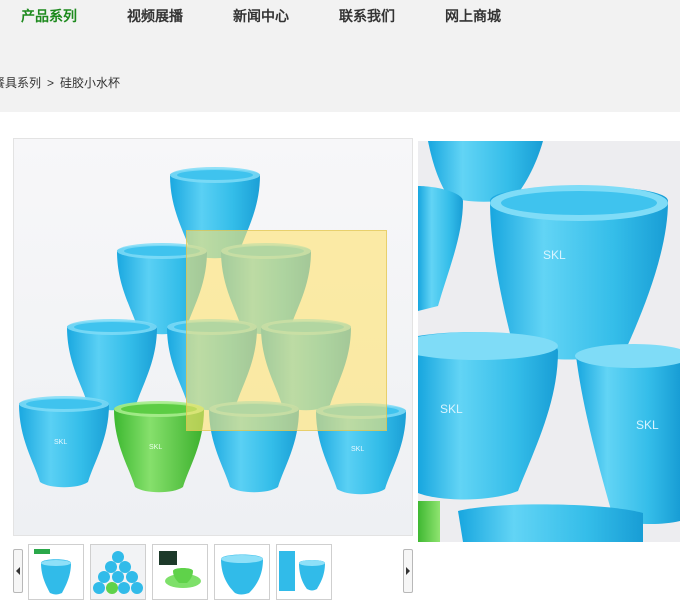 The height and width of the screenshot is (604, 680). What do you see at coordinates (155, 16) in the screenshot?
I see `nav-item-videos: 视频展播` at bounding box center [155, 16].